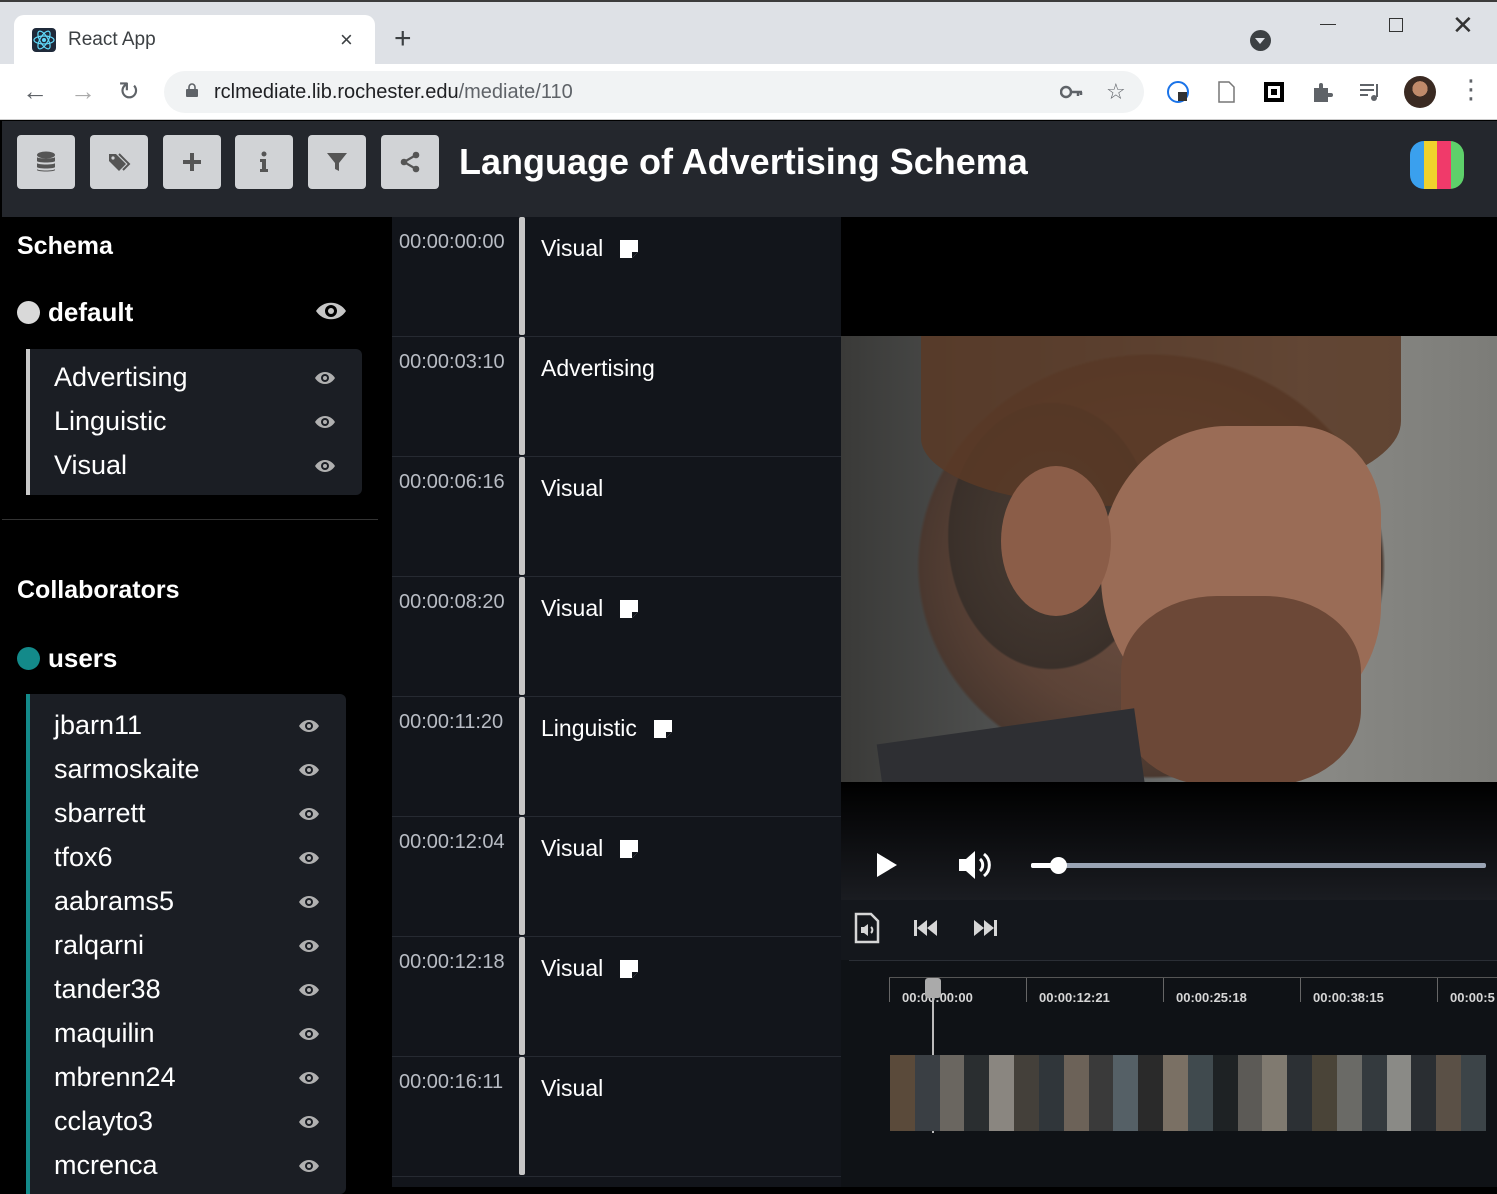  I want to click on collaborator-item: tander38, so click(188, 990).